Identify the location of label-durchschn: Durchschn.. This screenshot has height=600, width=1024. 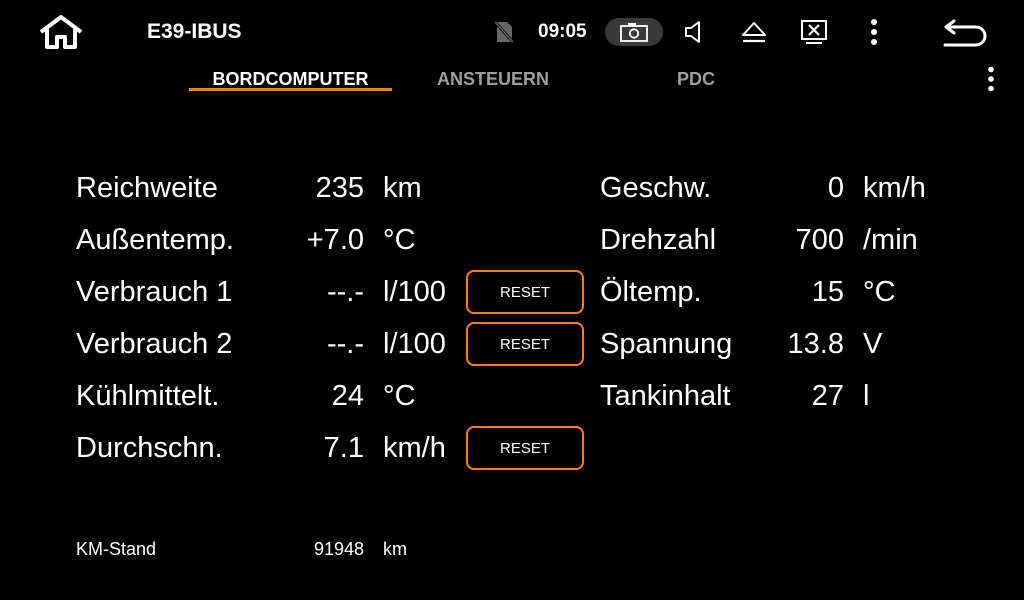
(149, 448).